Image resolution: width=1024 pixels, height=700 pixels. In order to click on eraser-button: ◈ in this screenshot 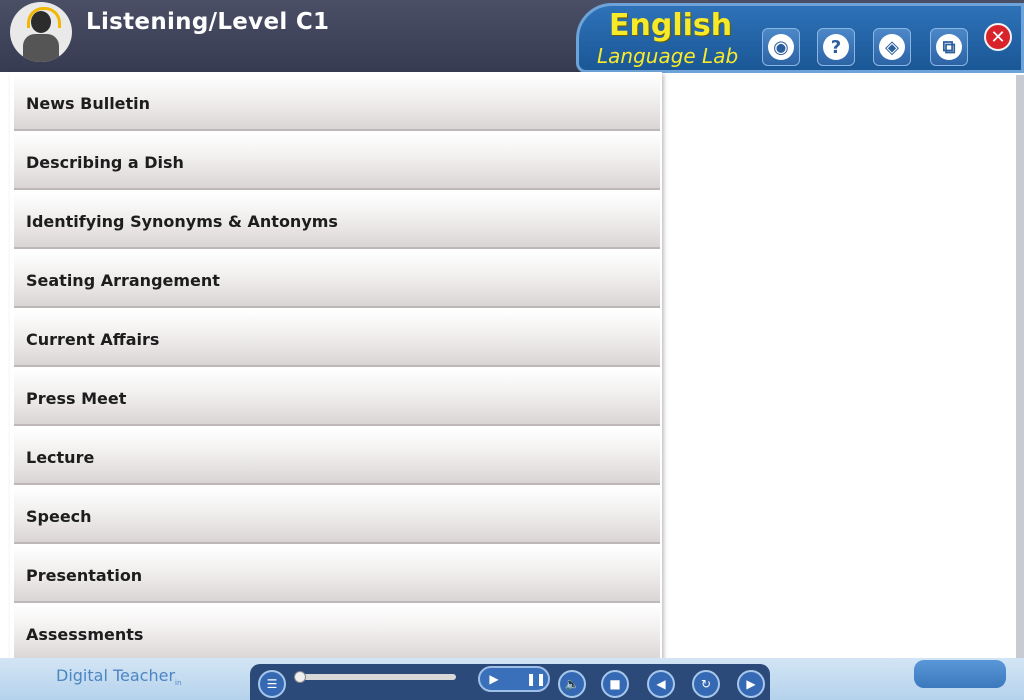, I will do `click(892, 47)`.